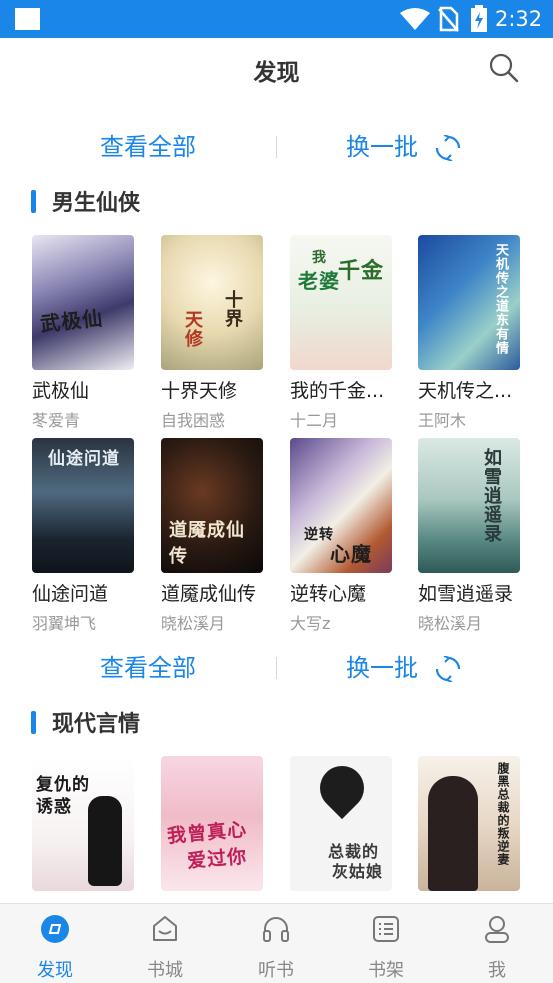 The width and height of the screenshot is (553, 983). What do you see at coordinates (61, 391) in the screenshot?
I see `book-title: 武极仙` at bounding box center [61, 391].